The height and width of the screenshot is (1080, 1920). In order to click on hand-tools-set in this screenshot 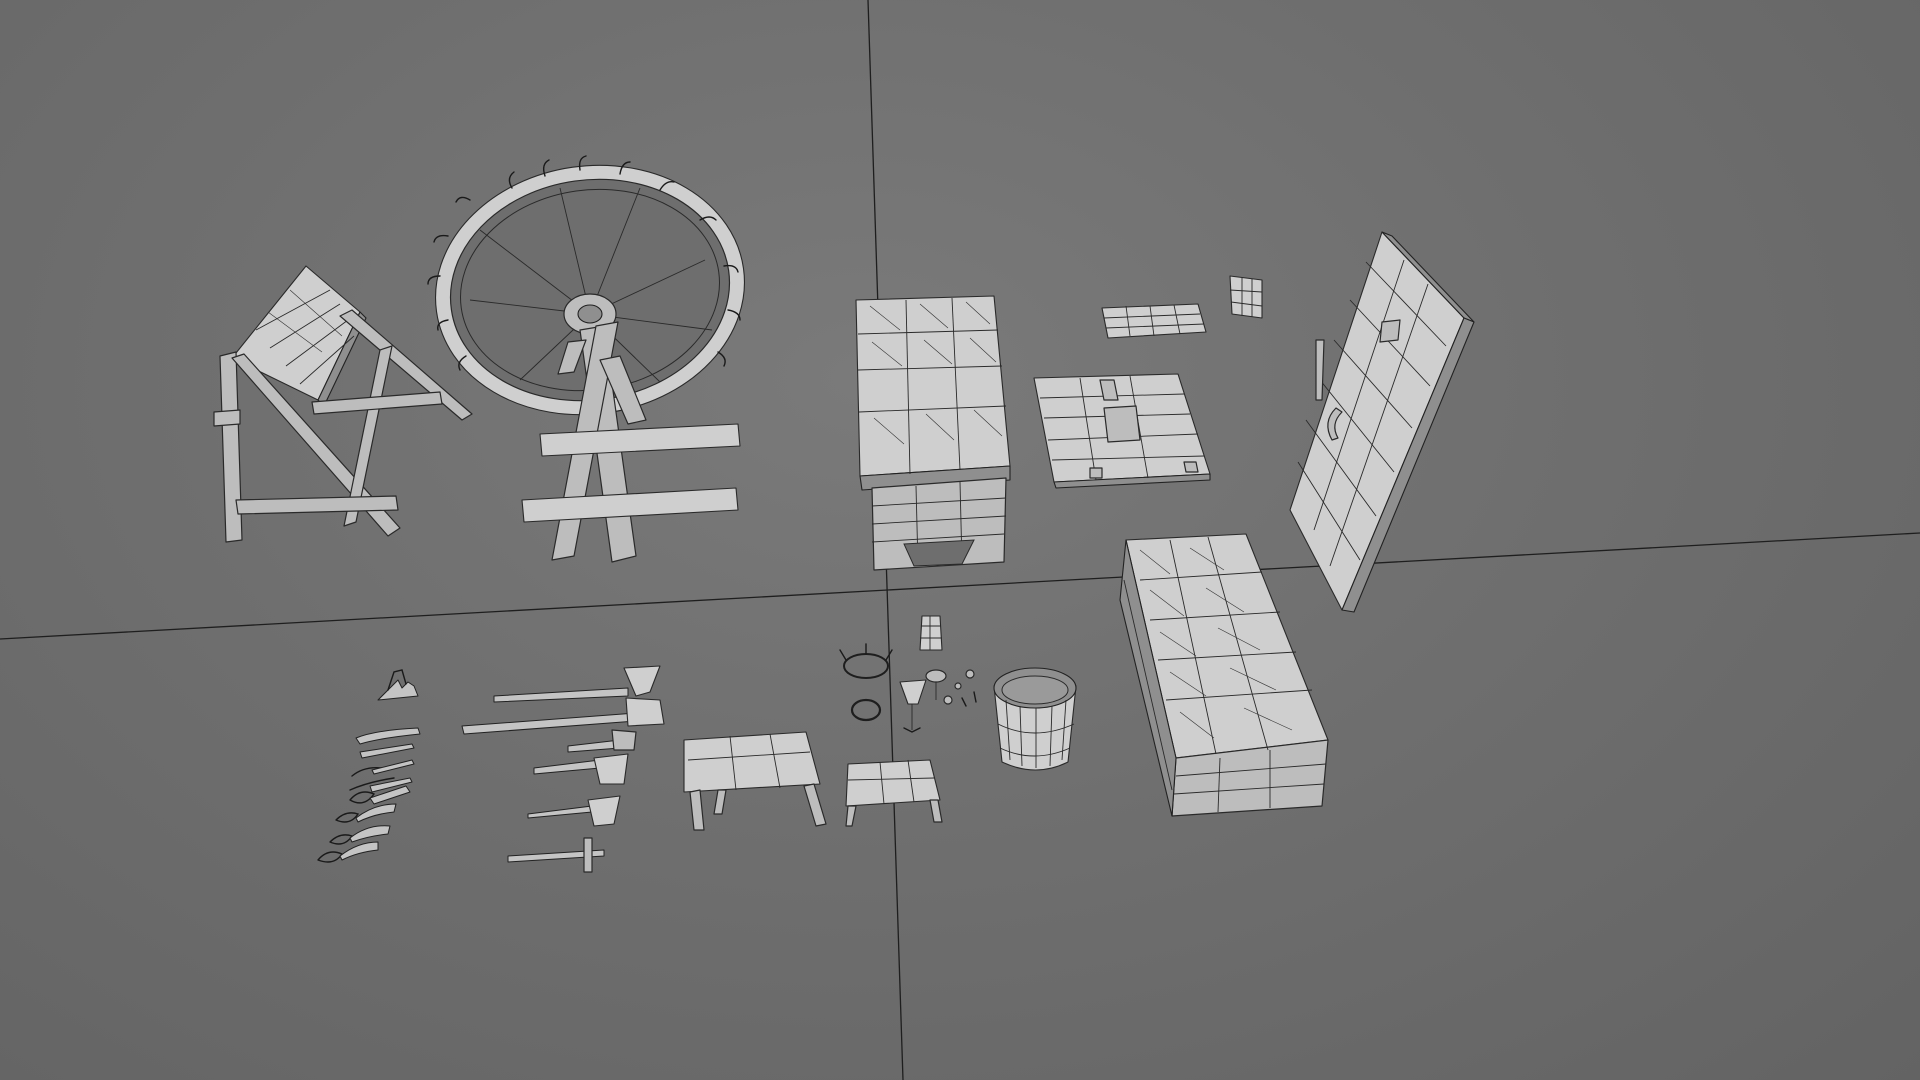, I will do `click(369, 766)`.